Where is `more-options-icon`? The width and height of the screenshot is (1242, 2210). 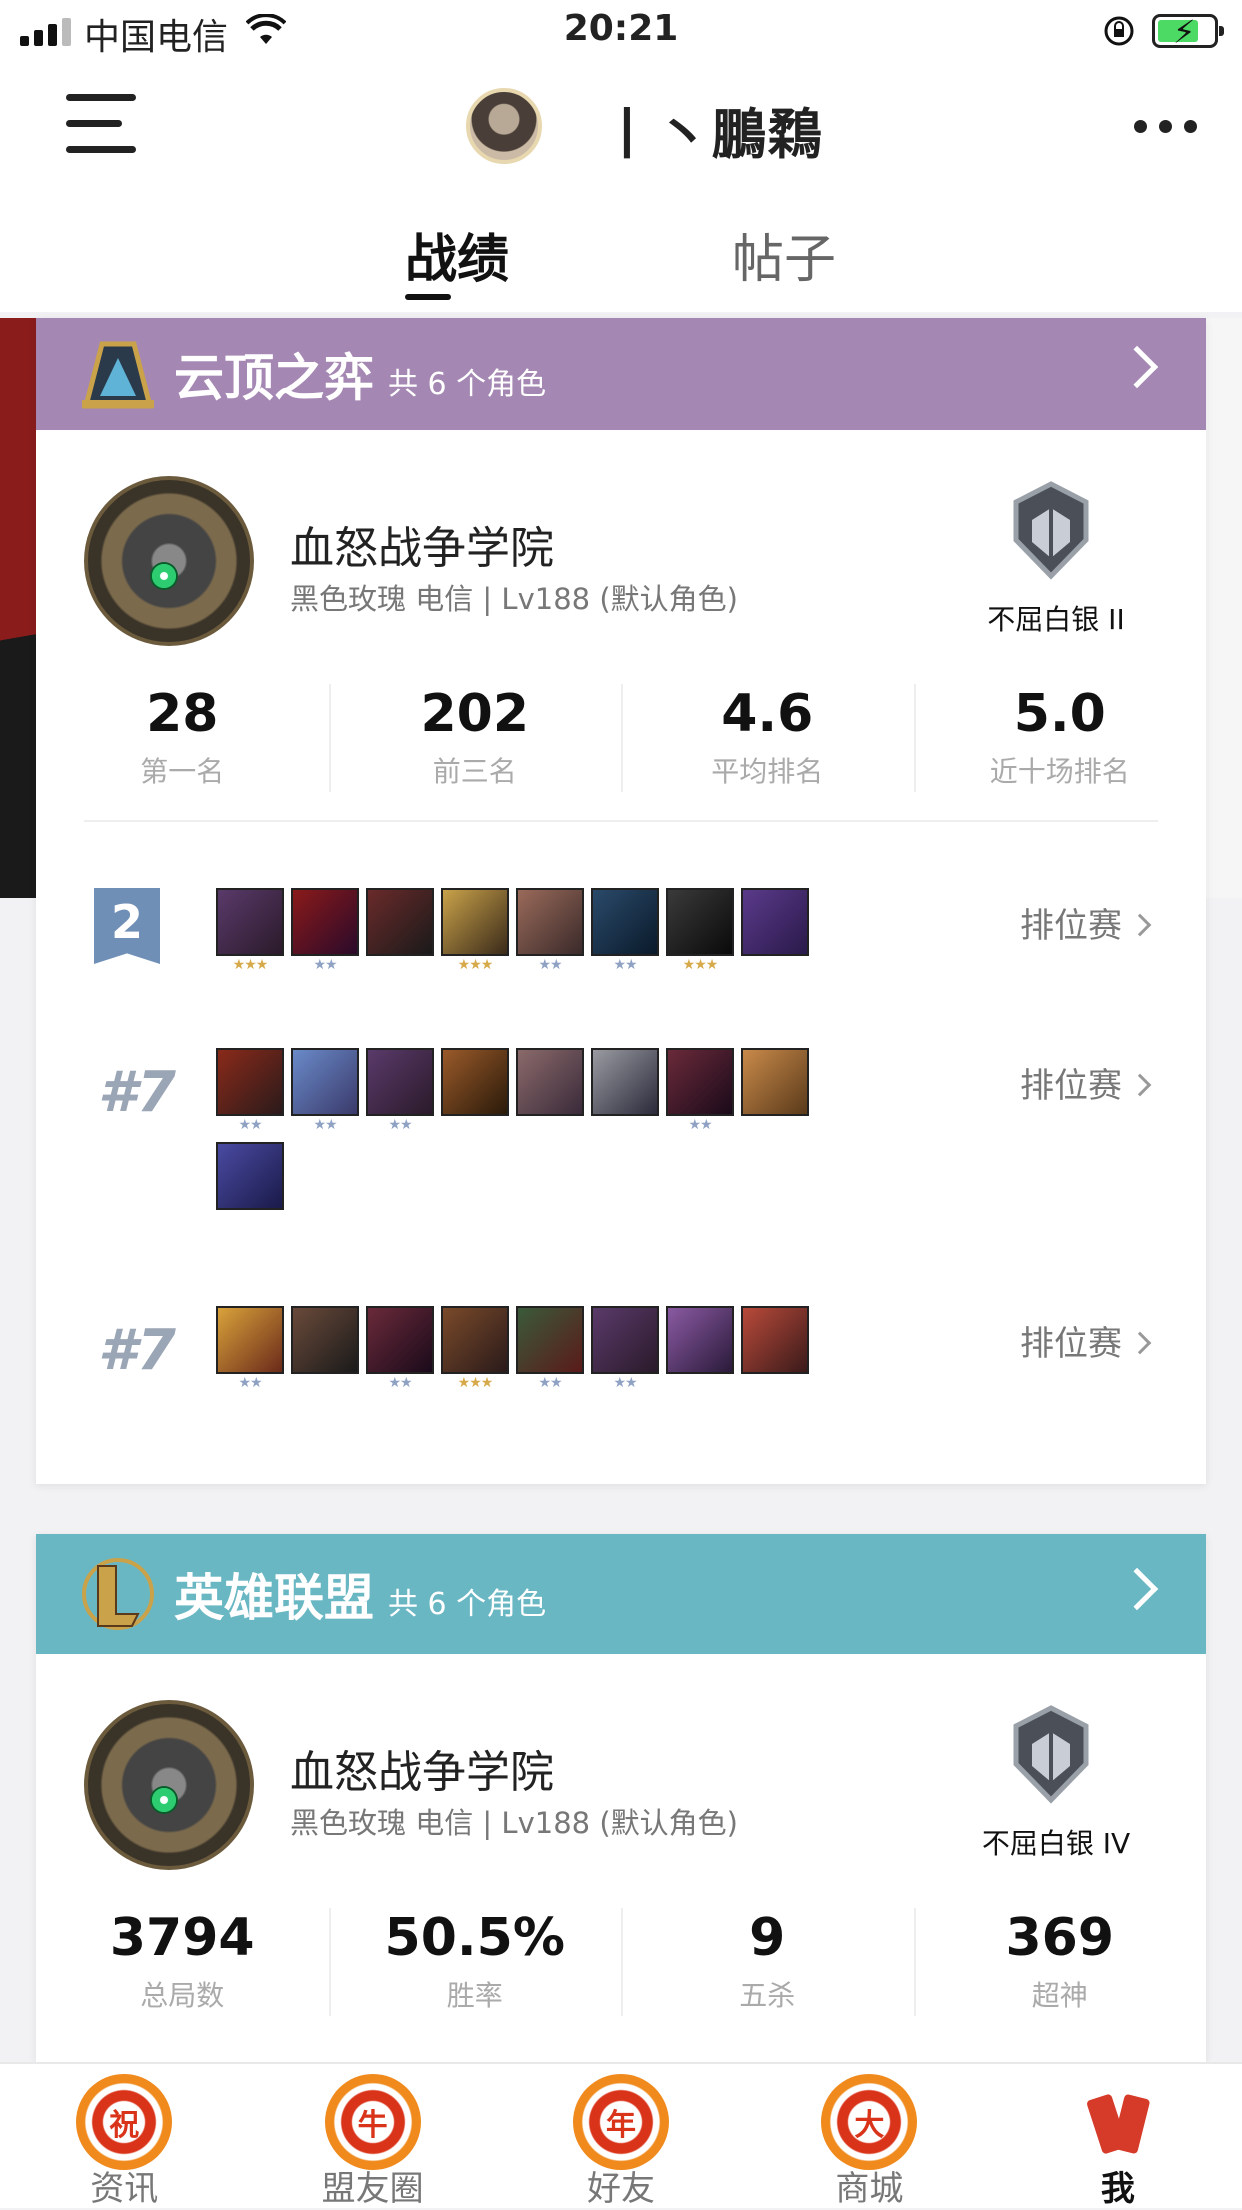 more-options-icon is located at coordinates (1165, 126).